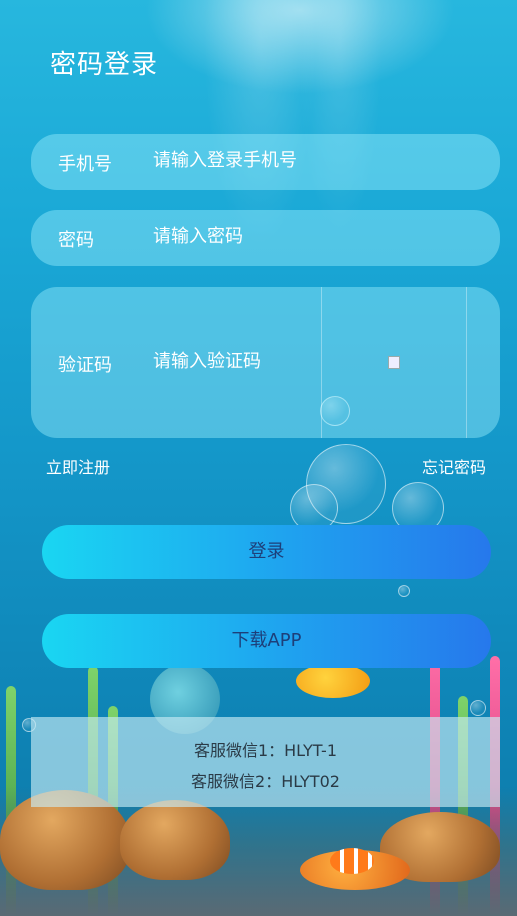 Image resolution: width=517 pixels, height=916 pixels. Describe the element at coordinates (333, 681) in the screenshot. I see `yellow-fish` at that location.